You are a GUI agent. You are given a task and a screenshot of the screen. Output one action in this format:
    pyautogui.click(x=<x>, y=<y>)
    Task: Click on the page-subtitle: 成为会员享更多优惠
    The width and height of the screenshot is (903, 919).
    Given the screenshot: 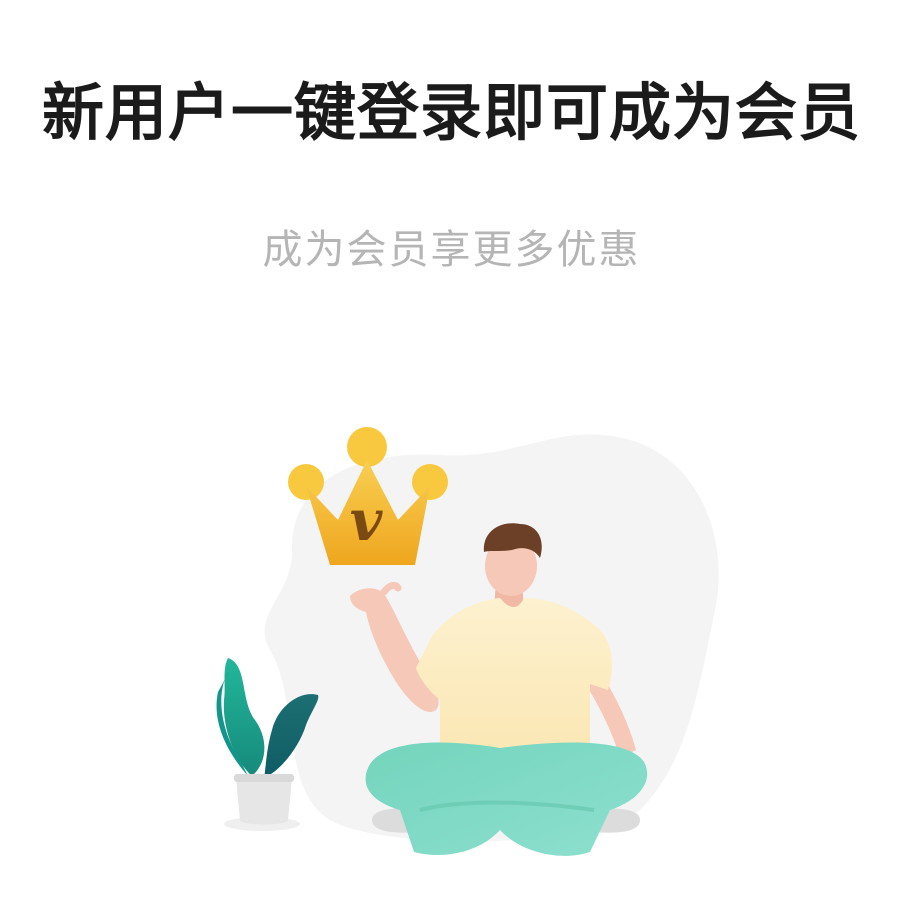 What is the action you would take?
    pyautogui.click(x=451, y=250)
    